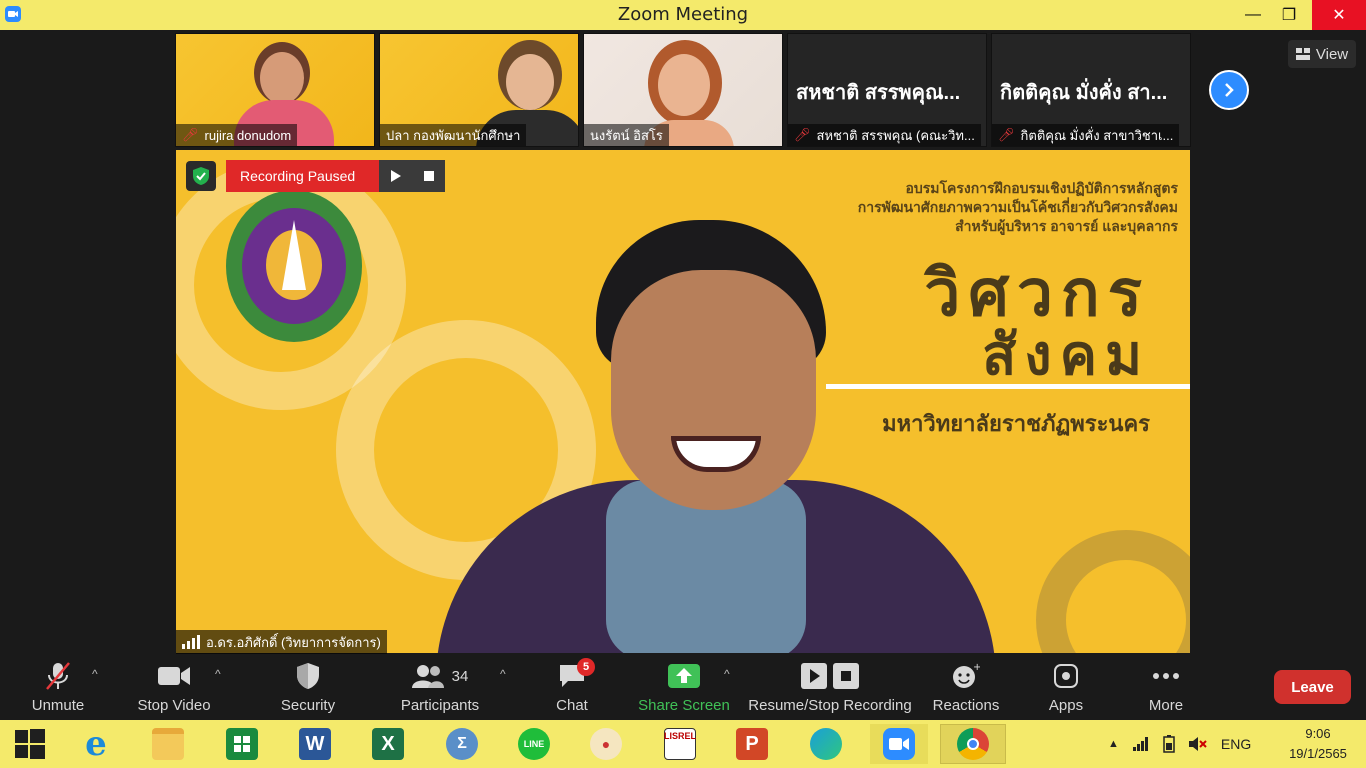 This screenshot has height=768, width=1366. I want to click on thumbnail-nameplate: 🎤︎ rujira donudom, so click(237, 135).